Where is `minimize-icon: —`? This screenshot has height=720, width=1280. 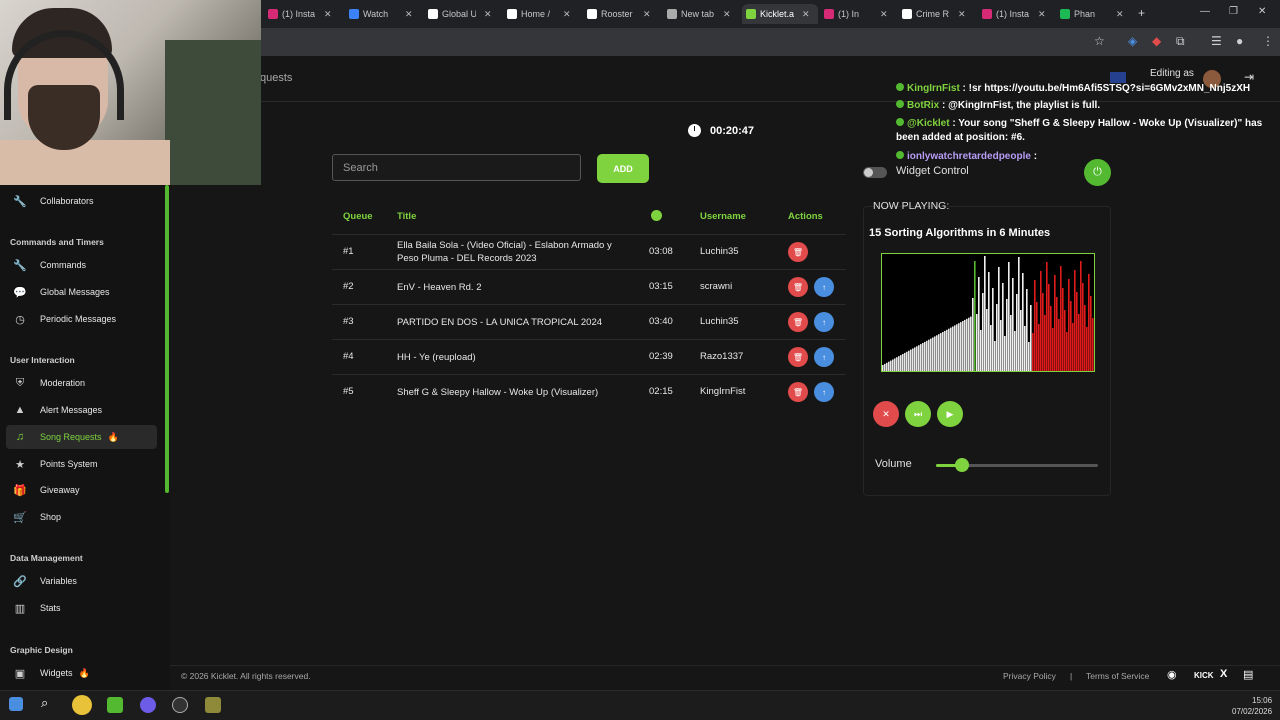 minimize-icon: — is located at coordinates (1205, 11).